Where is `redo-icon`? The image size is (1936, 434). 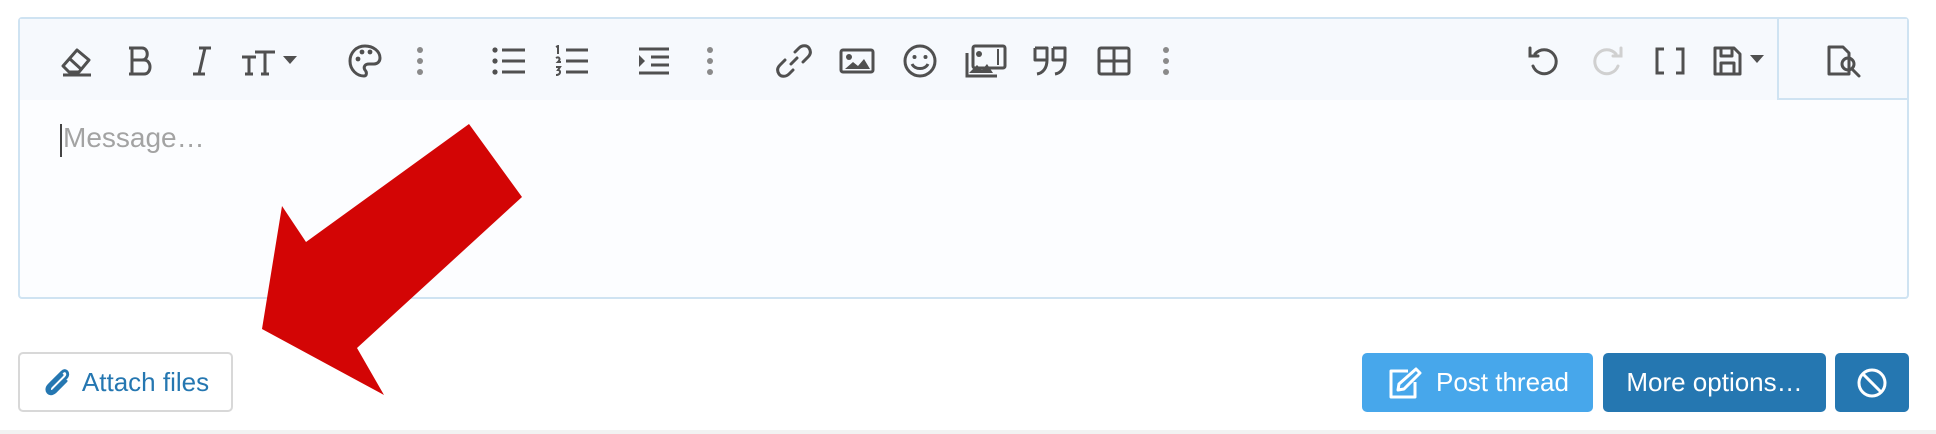 redo-icon is located at coordinates (1608, 61).